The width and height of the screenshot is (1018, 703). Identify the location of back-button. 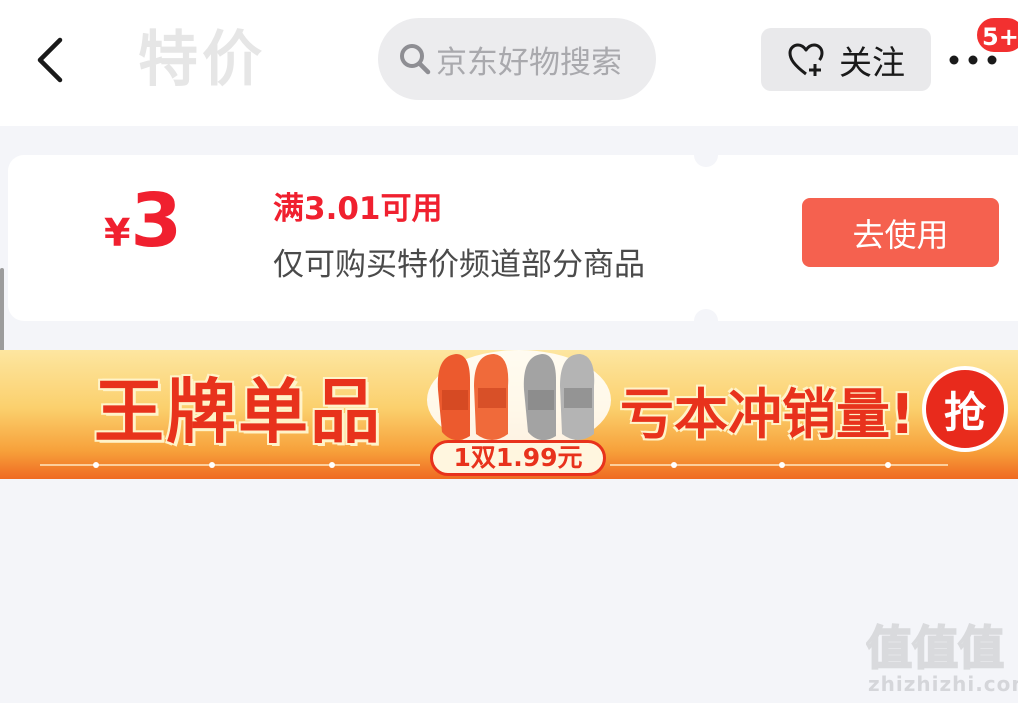
(53, 60).